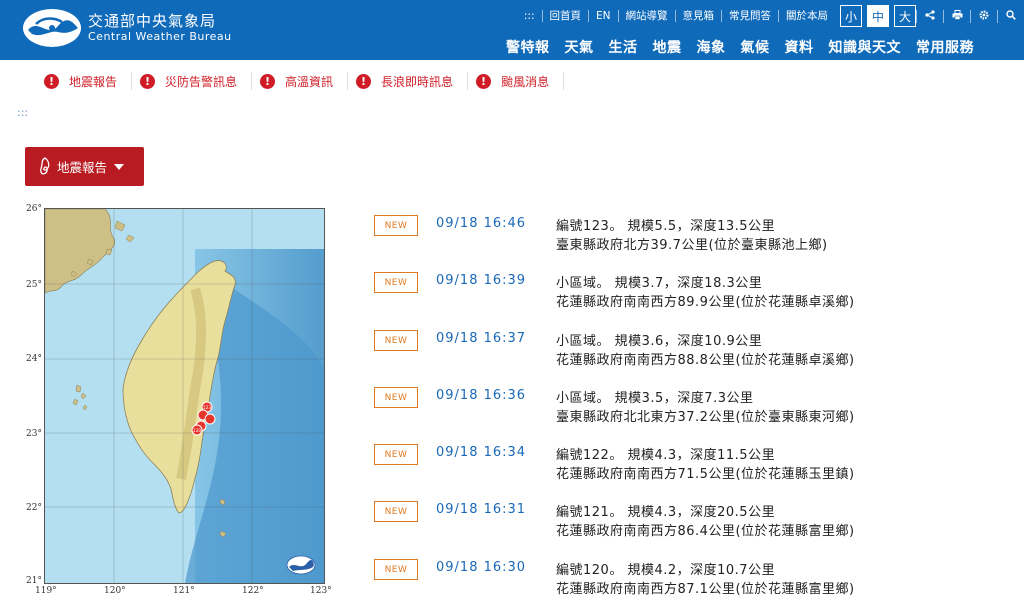 This screenshot has width=1024, height=613. Describe the element at coordinates (945, 47) in the screenshot. I see `nav-services: 常用服務` at that location.